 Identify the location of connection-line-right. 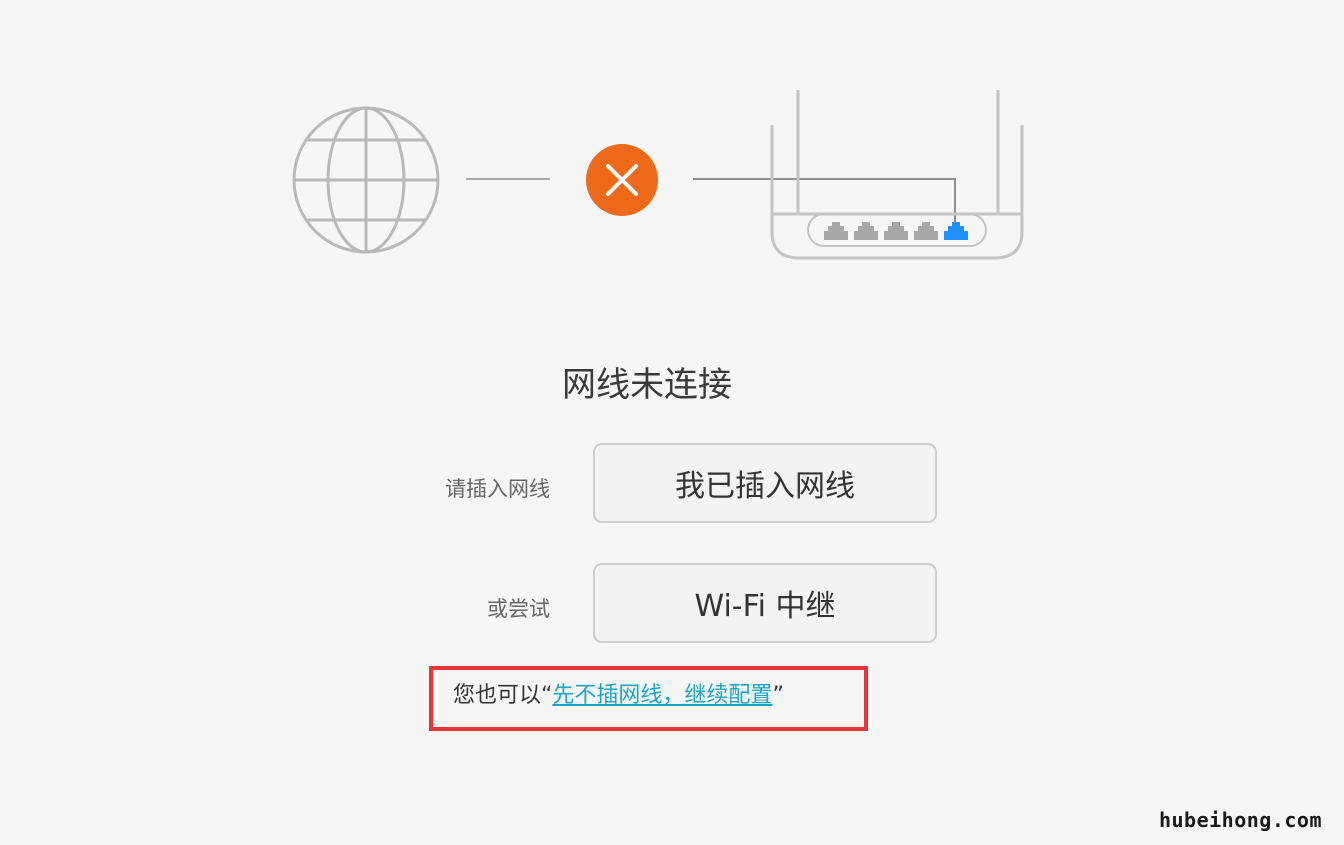
(824, 202).